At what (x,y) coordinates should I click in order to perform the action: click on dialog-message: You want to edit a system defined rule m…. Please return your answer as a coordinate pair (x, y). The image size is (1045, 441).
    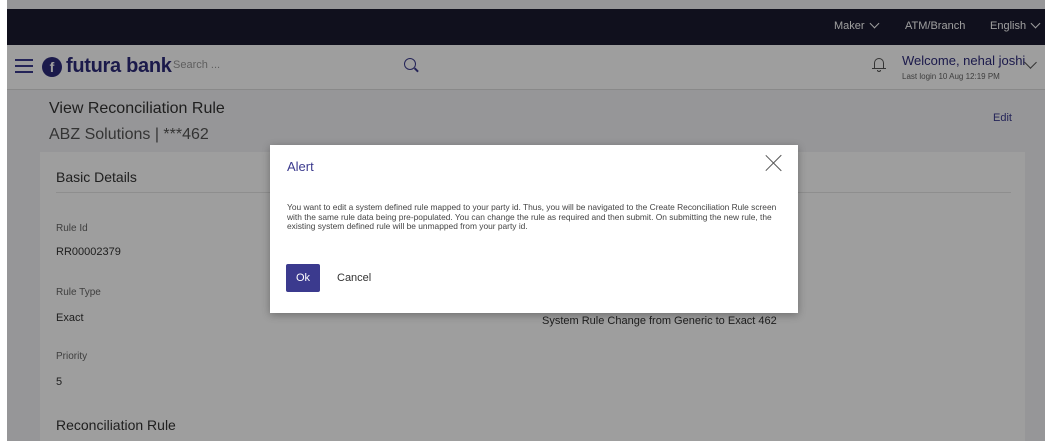
    Looking at the image, I should click on (532, 217).